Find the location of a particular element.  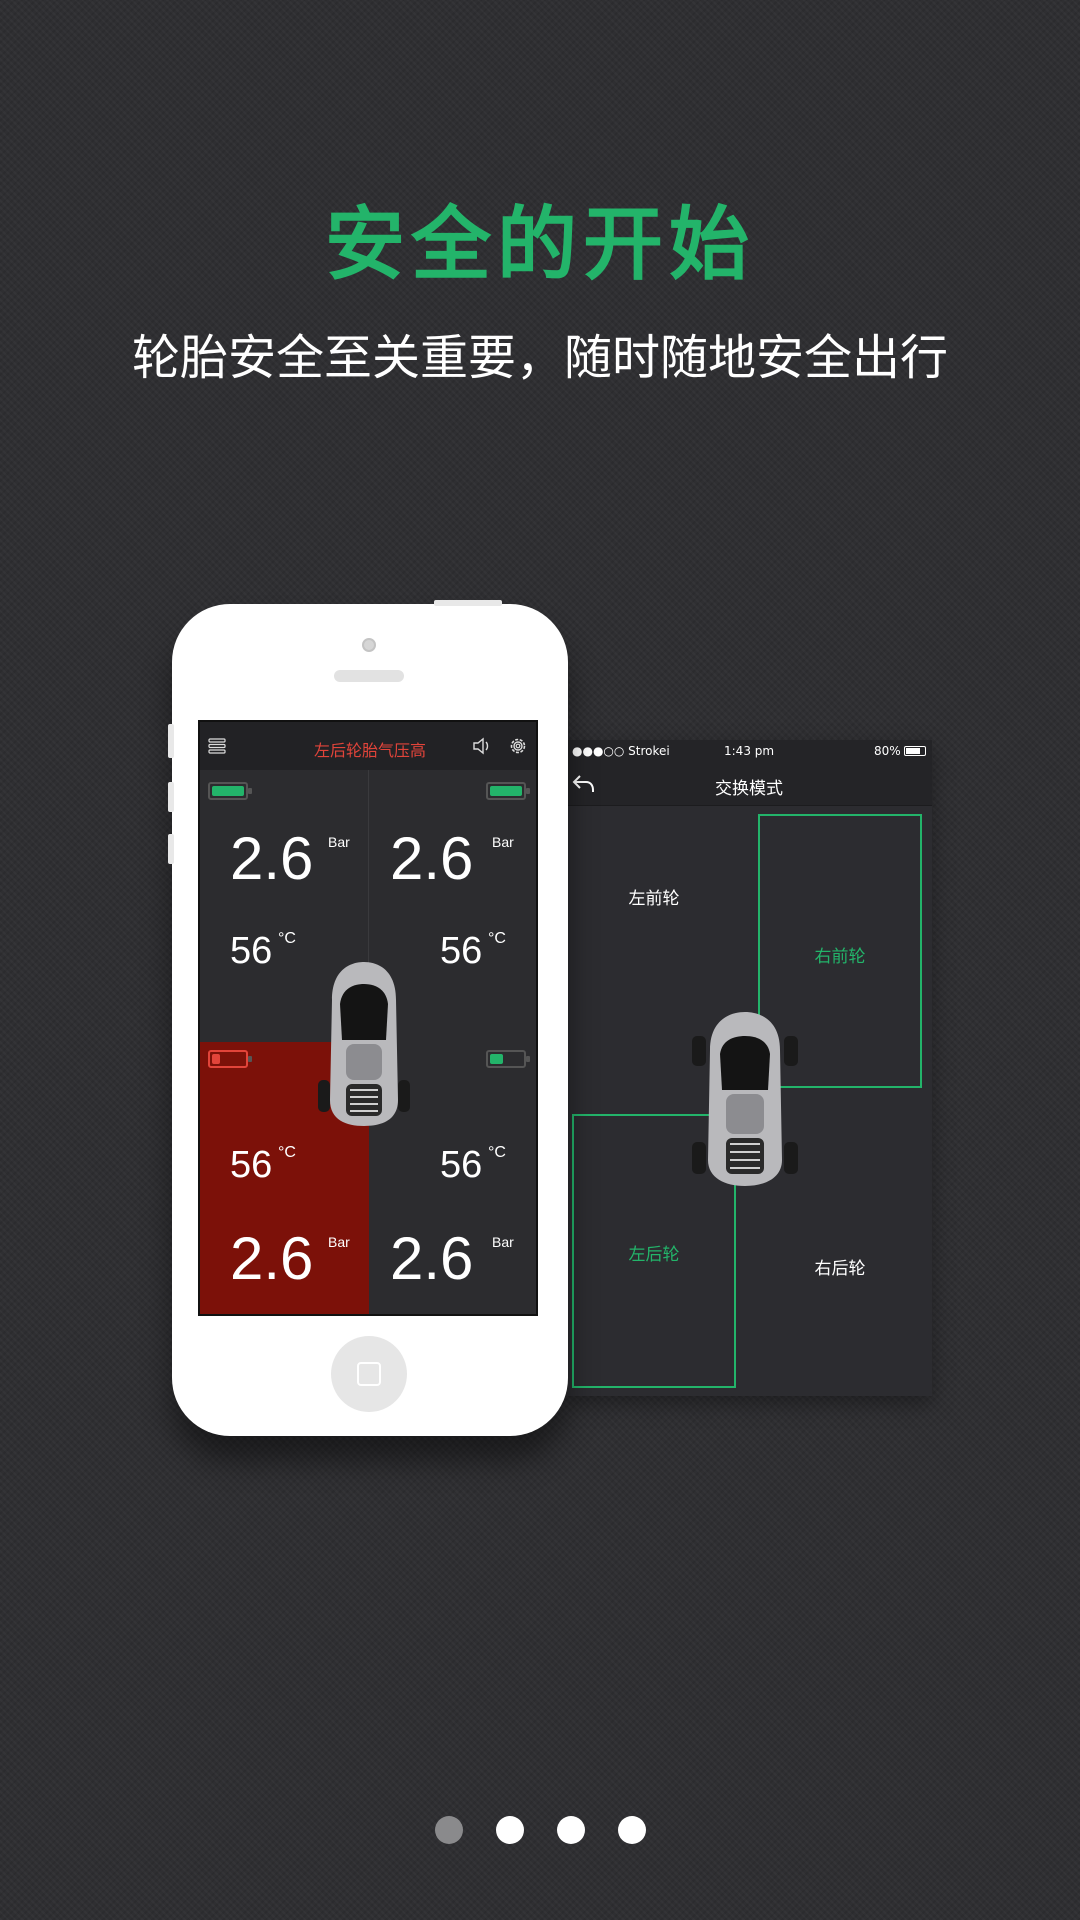

nav-bar: 交换模式 is located at coordinates (749, 784).